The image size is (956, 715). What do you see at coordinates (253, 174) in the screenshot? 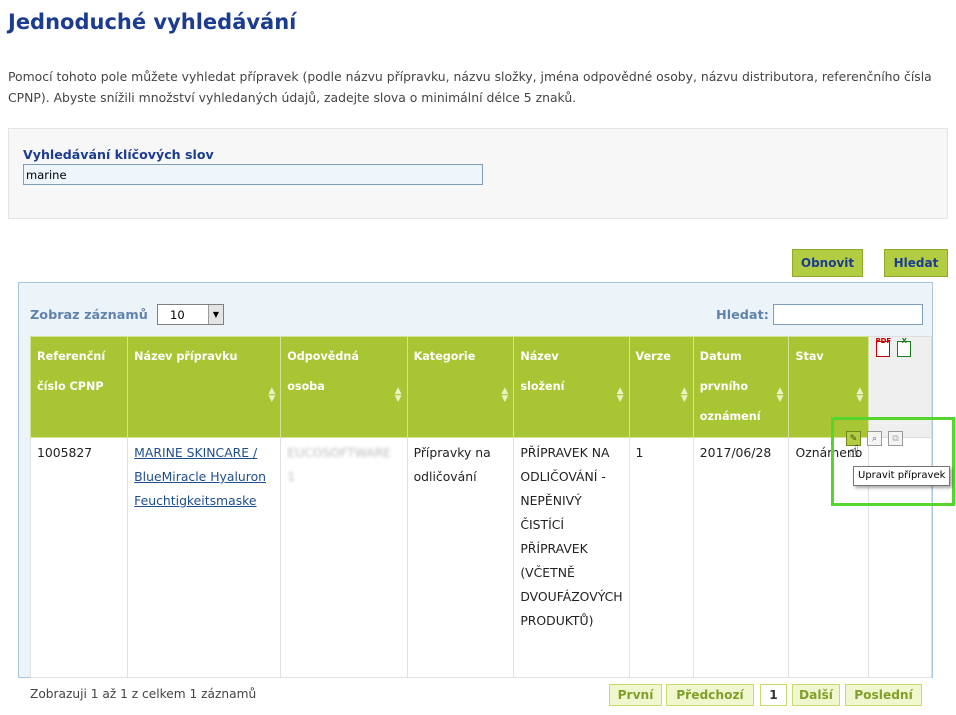
I see `keyword-search-input` at bounding box center [253, 174].